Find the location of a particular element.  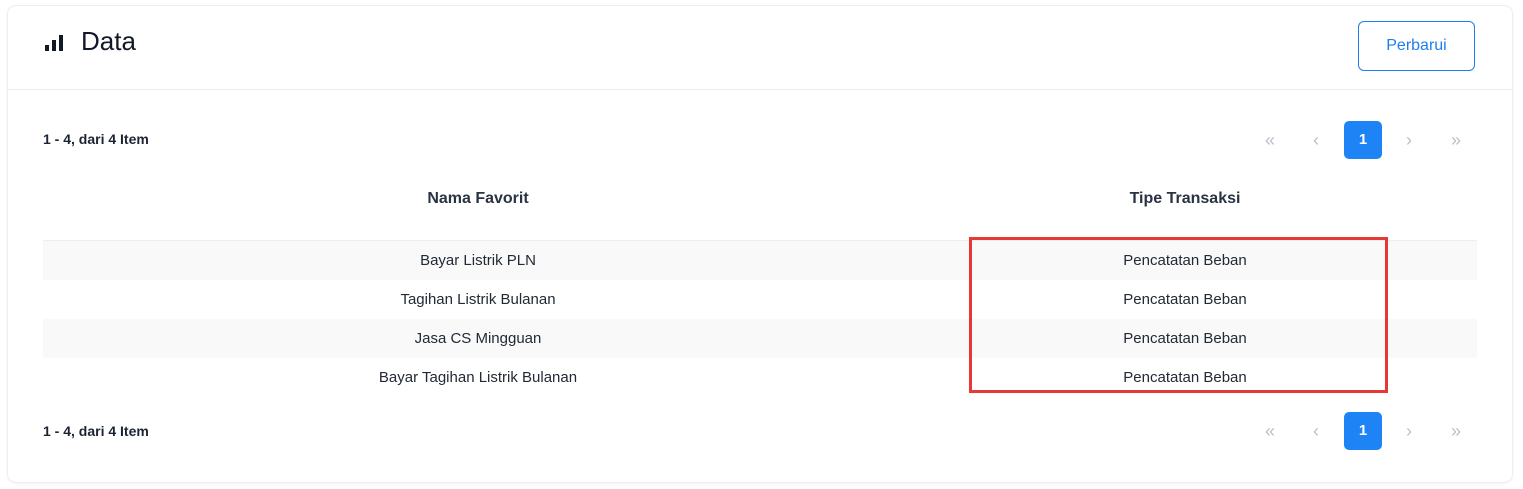

cell-nama-favorit: Tagihan Listrik Bulanan is located at coordinates (478, 299).